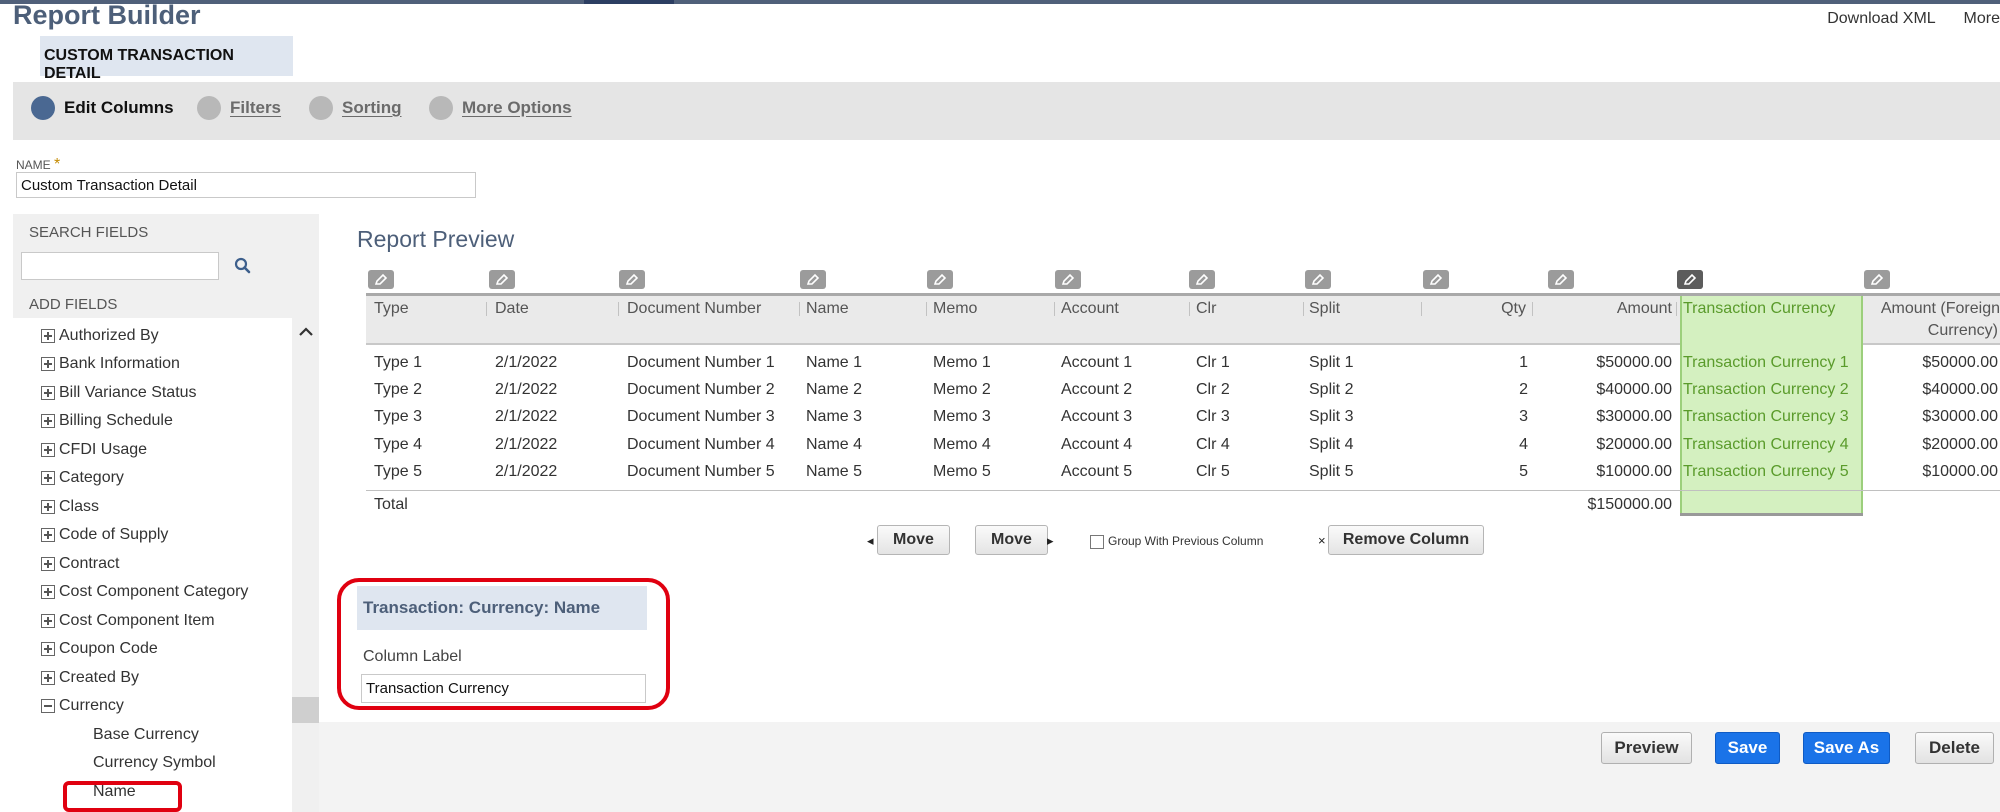  What do you see at coordinates (694, 309) in the screenshot?
I see `column-header-document-number: Document Number` at bounding box center [694, 309].